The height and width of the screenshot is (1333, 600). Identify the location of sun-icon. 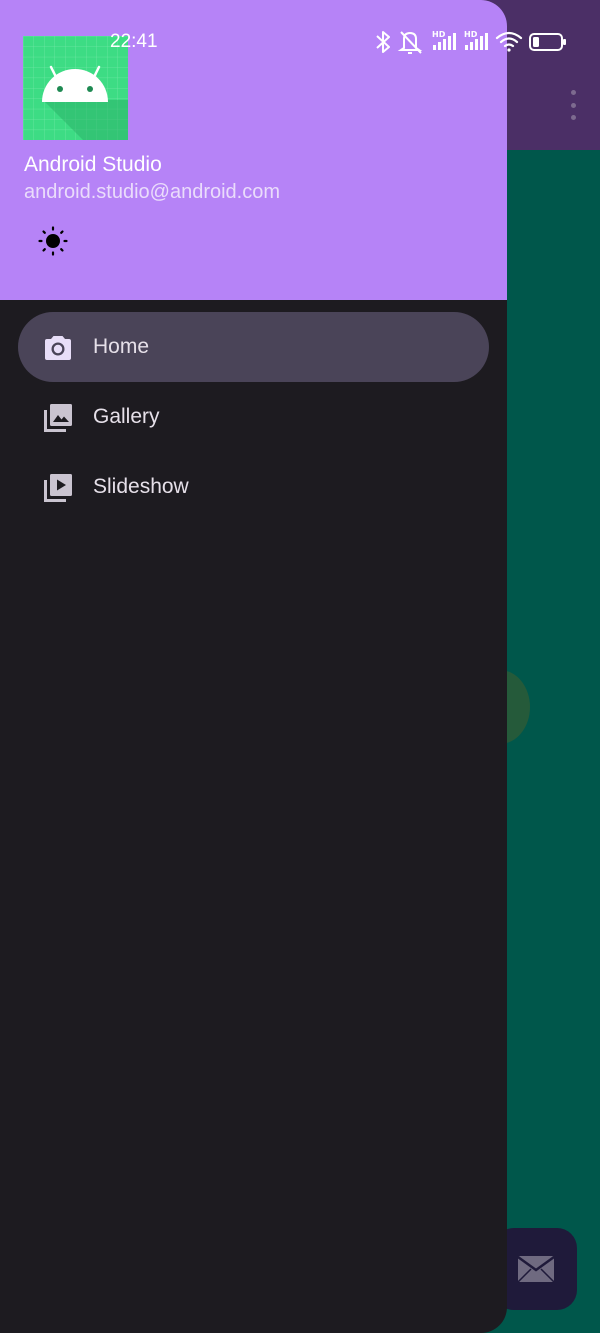
(53, 241).